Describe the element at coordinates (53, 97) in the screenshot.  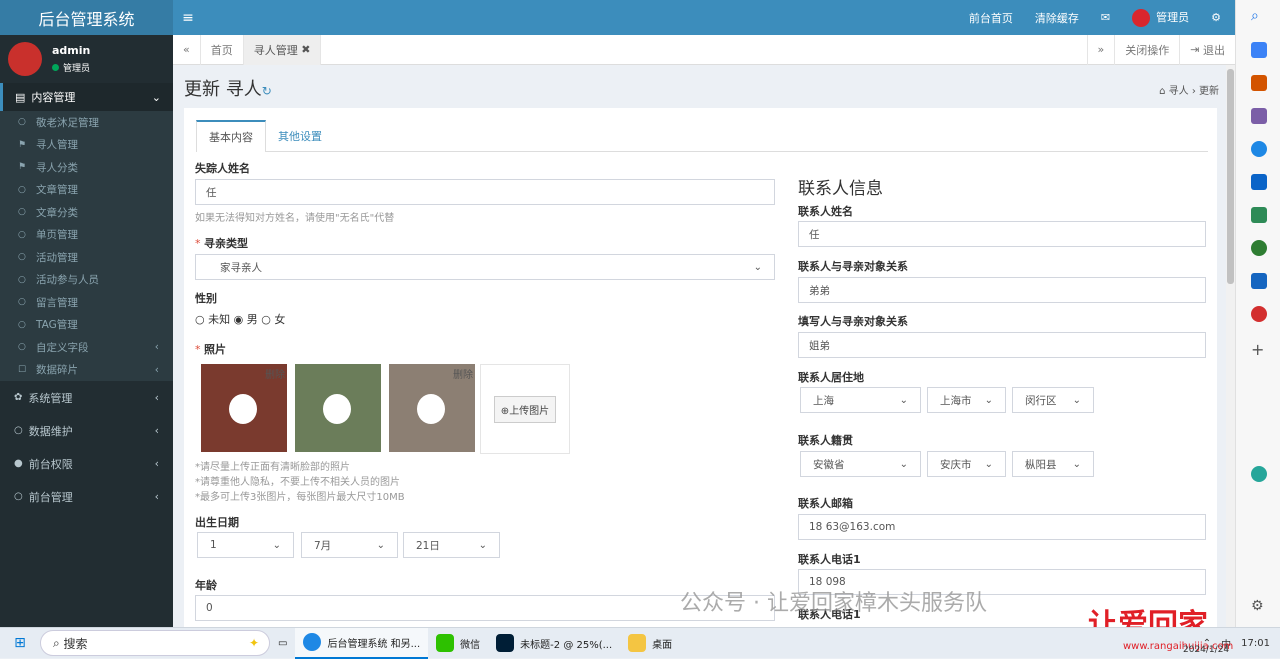
I see `sidebar-section-label: 内容管理` at that location.